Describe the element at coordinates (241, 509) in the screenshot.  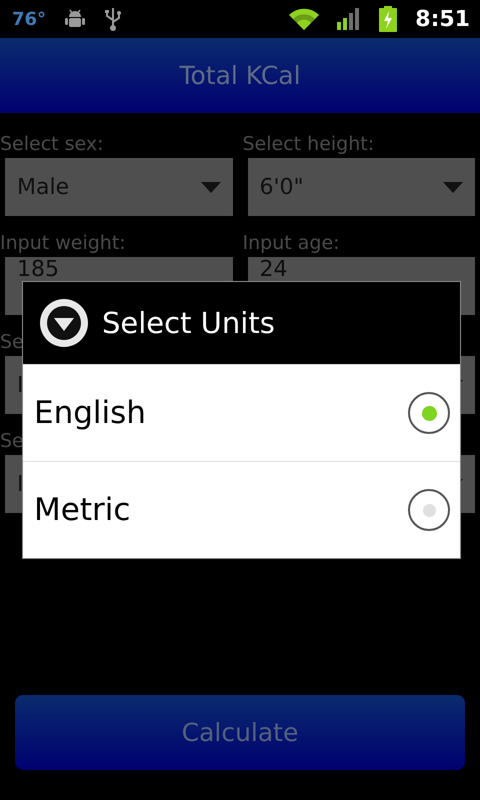
I see `option-row: Metric` at that location.